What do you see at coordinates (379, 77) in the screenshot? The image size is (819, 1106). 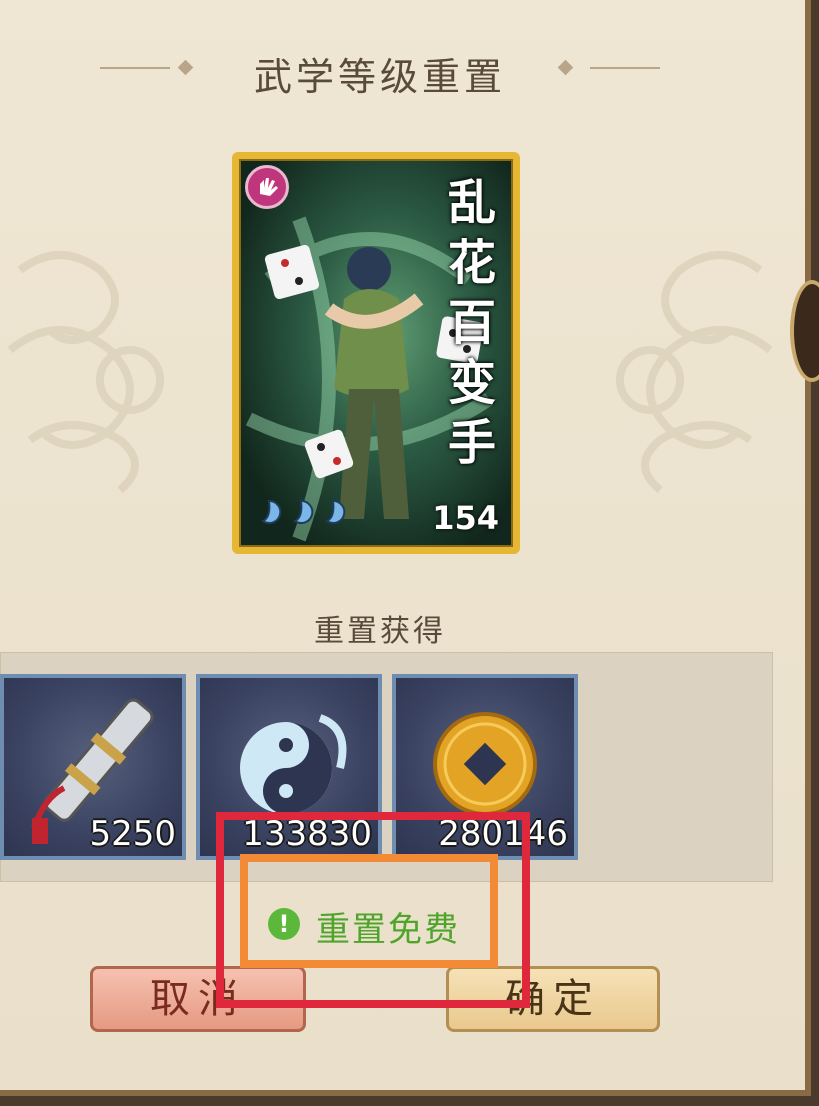 I see `dialog-title: 武学等级重置` at bounding box center [379, 77].